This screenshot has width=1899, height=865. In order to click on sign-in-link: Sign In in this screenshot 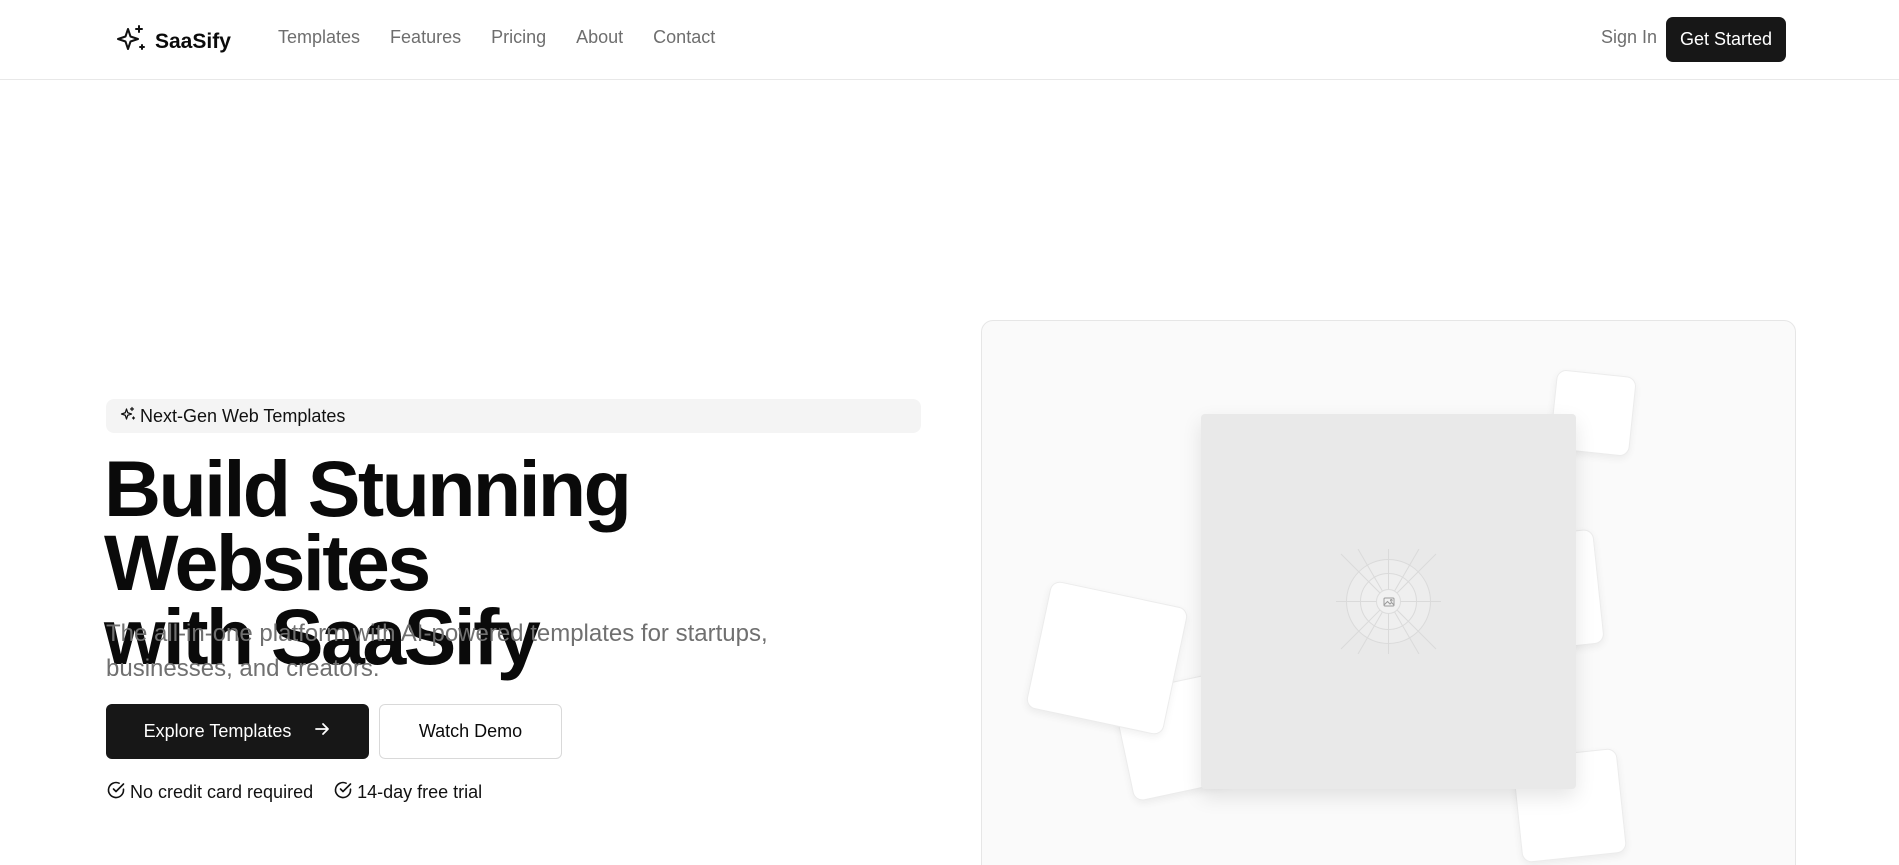, I will do `click(1629, 37)`.